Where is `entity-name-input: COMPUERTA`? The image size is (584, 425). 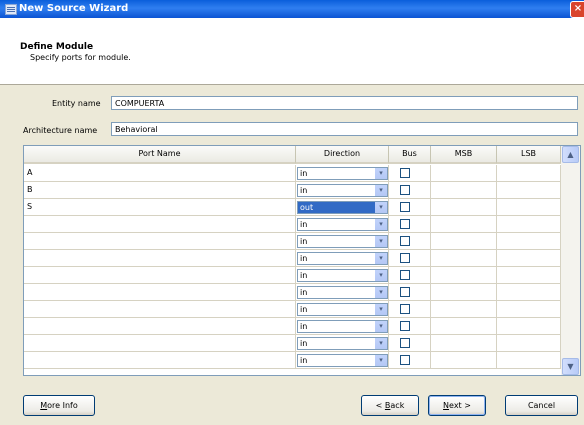 entity-name-input: COMPUERTA is located at coordinates (344, 103).